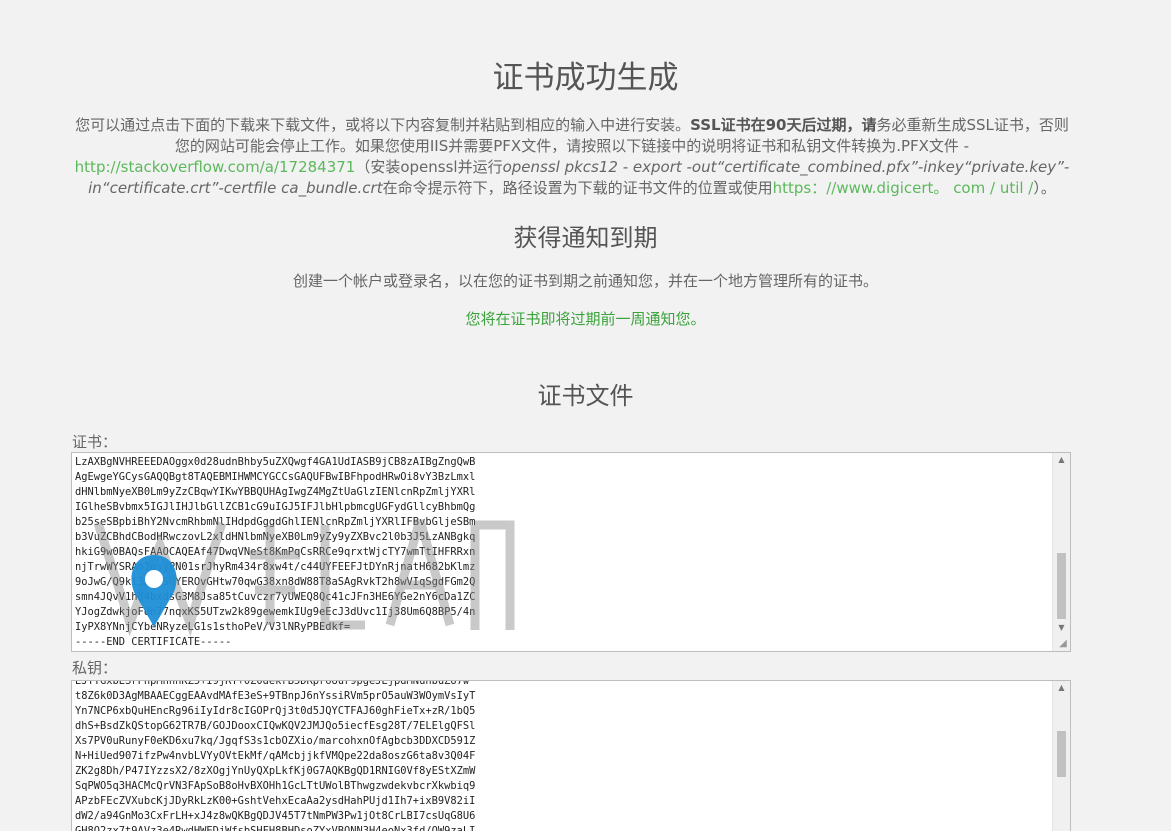 The image size is (1171, 831). I want to click on notify-description: 创建一个帐户或登录名，以在您的证书到期之前通知您，并在一个地方管理所有的证书。, so click(585, 281).